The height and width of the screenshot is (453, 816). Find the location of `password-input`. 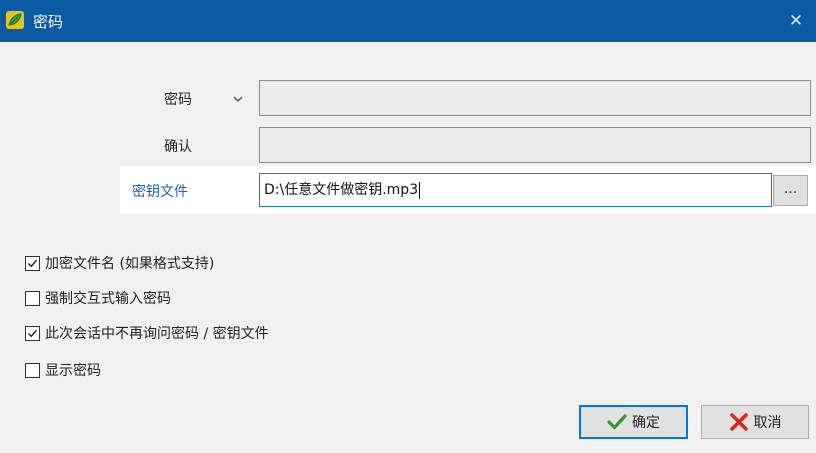

password-input is located at coordinates (535, 98).